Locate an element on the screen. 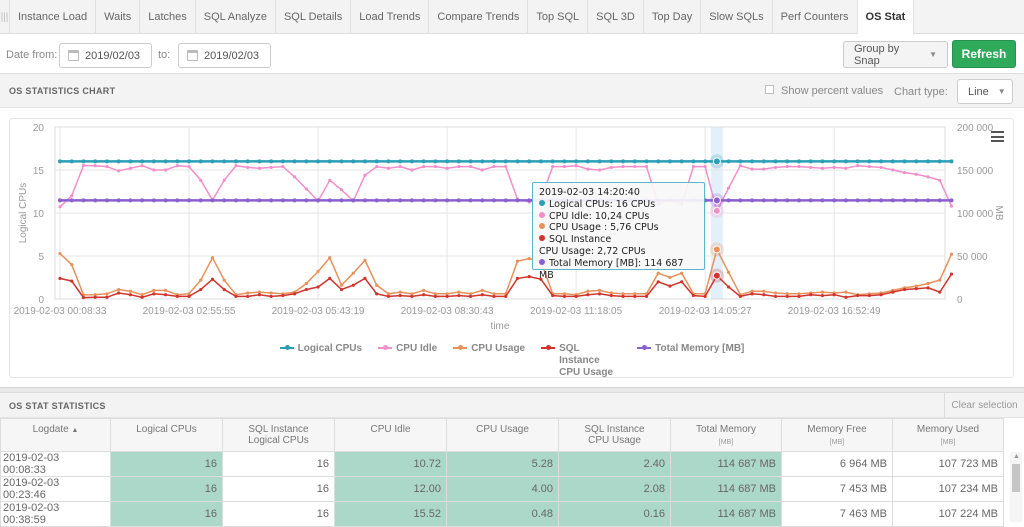 This screenshot has width=1024, height=527. column-header-memory-used: Memory Used [MB] is located at coordinates (948, 435).